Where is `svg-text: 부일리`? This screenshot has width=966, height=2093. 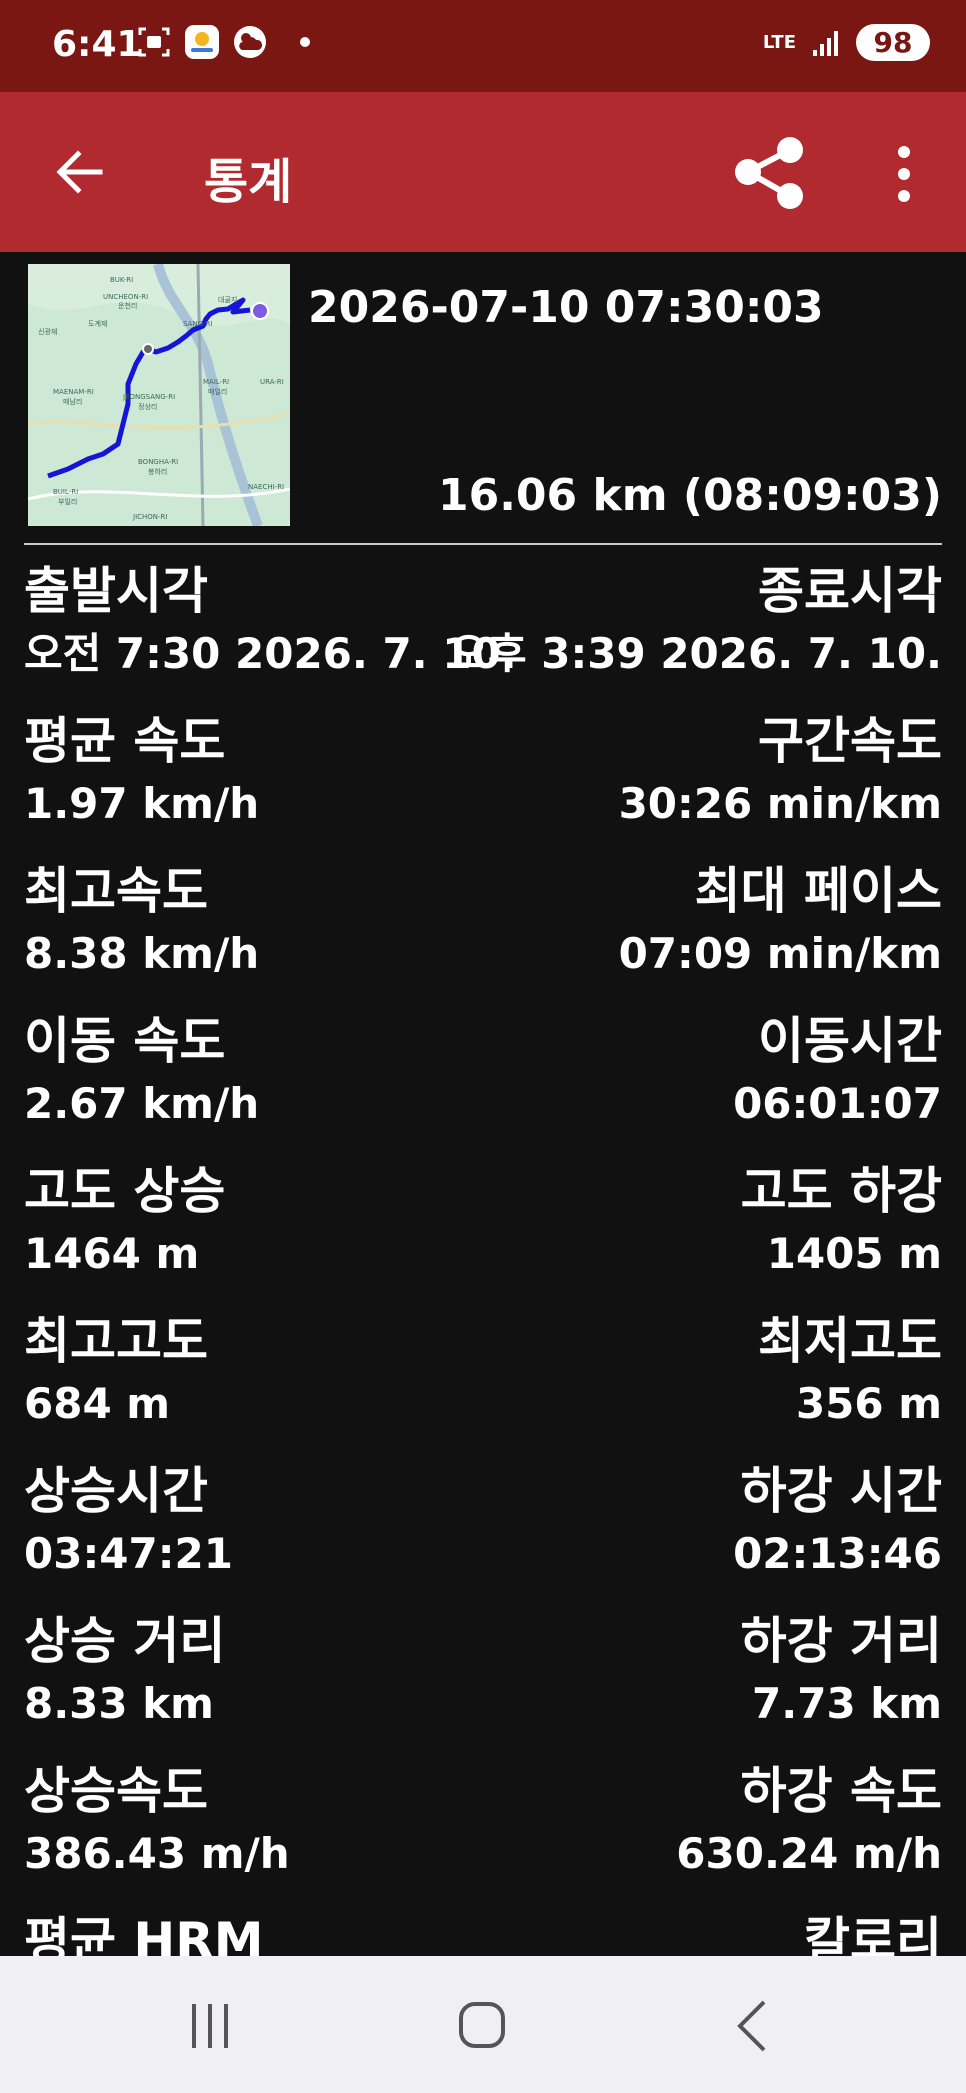
svg-text: 부일리 is located at coordinates (67, 501).